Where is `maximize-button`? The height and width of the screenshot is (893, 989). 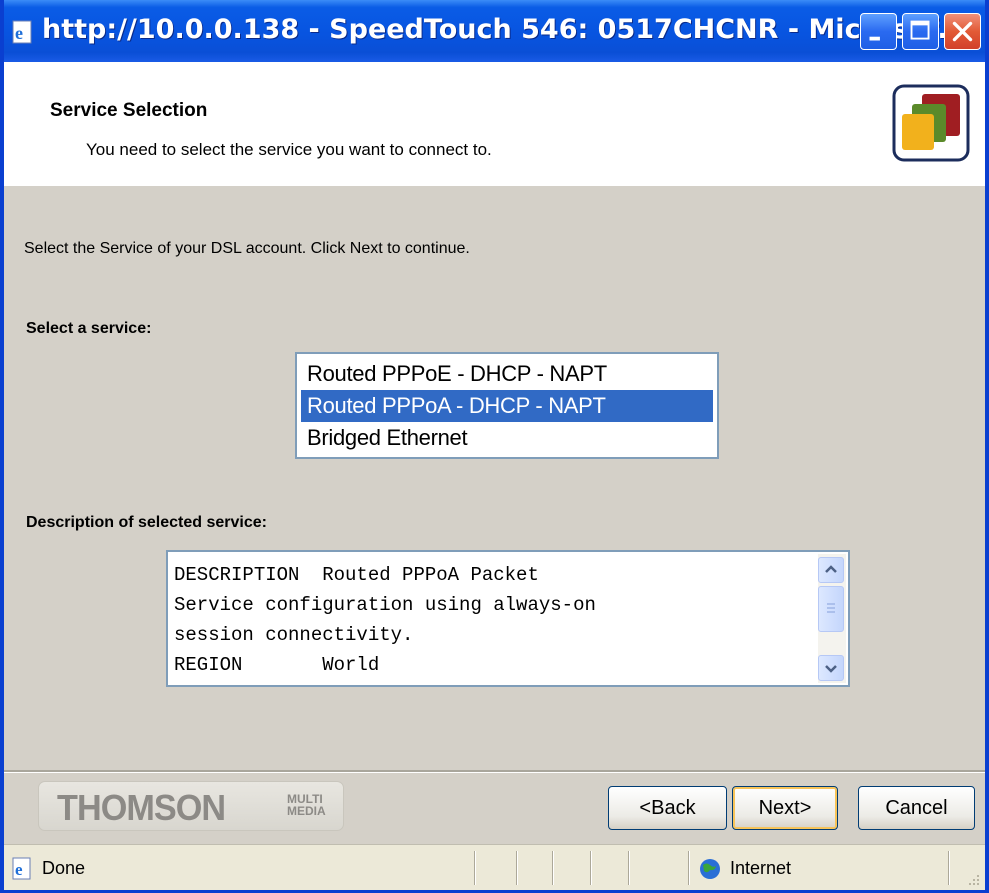 maximize-button is located at coordinates (920, 31).